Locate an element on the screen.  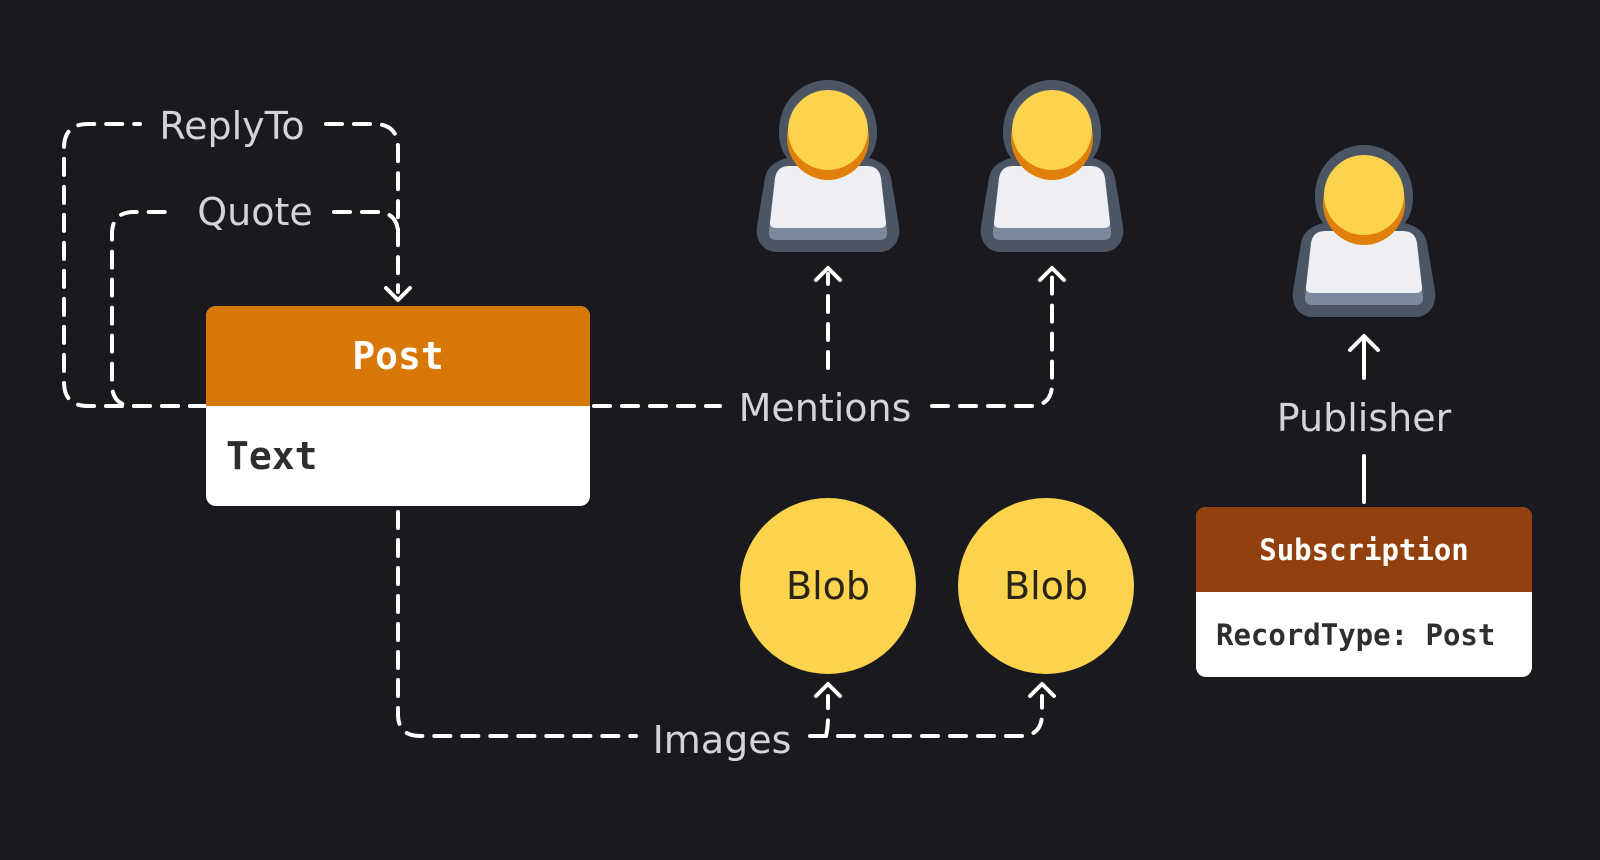
post-record: Post Text is located at coordinates (398, 406).